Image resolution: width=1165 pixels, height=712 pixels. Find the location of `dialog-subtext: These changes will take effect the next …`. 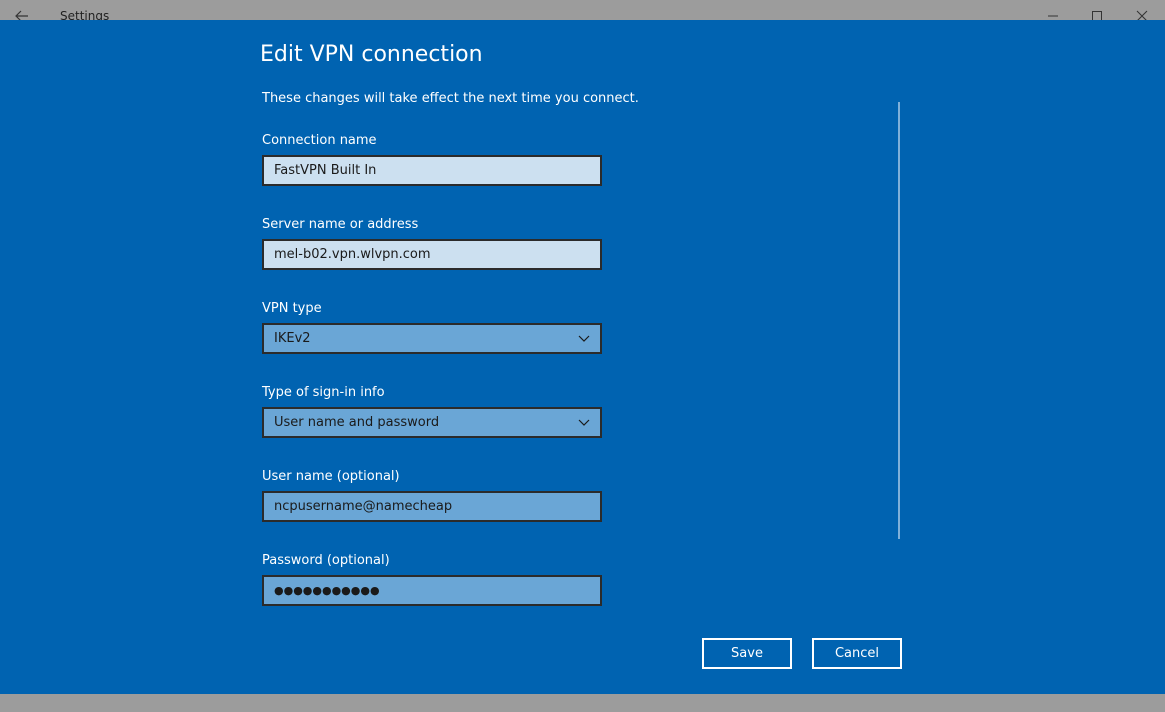

dialog-subtext: These changes will take effect the next … is located at coordinates (450, 98).